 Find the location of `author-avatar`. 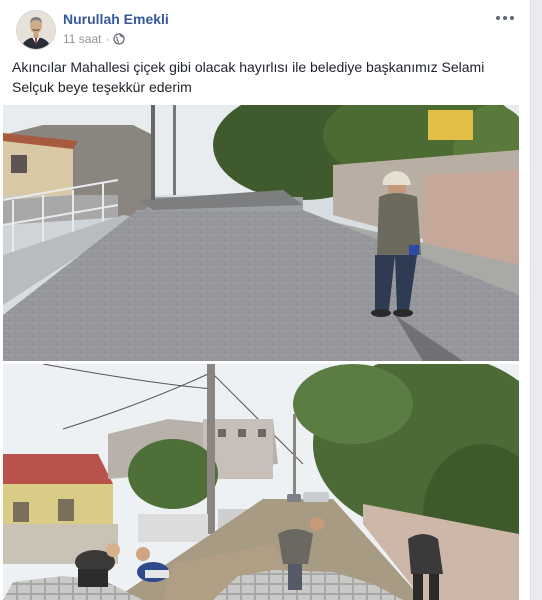

author-avatar is located at coordinates (36, 30).